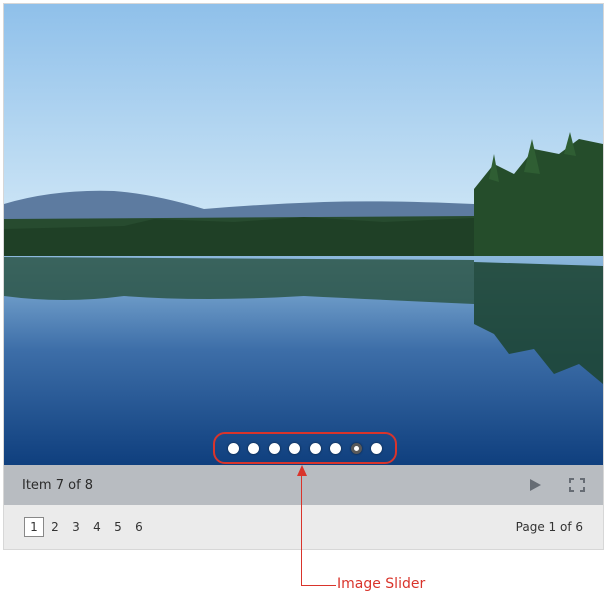  What do you see at coordinates (302, 470) in the screenshot?
I see `callout-arrowhead` at bounding box center [302, 470].